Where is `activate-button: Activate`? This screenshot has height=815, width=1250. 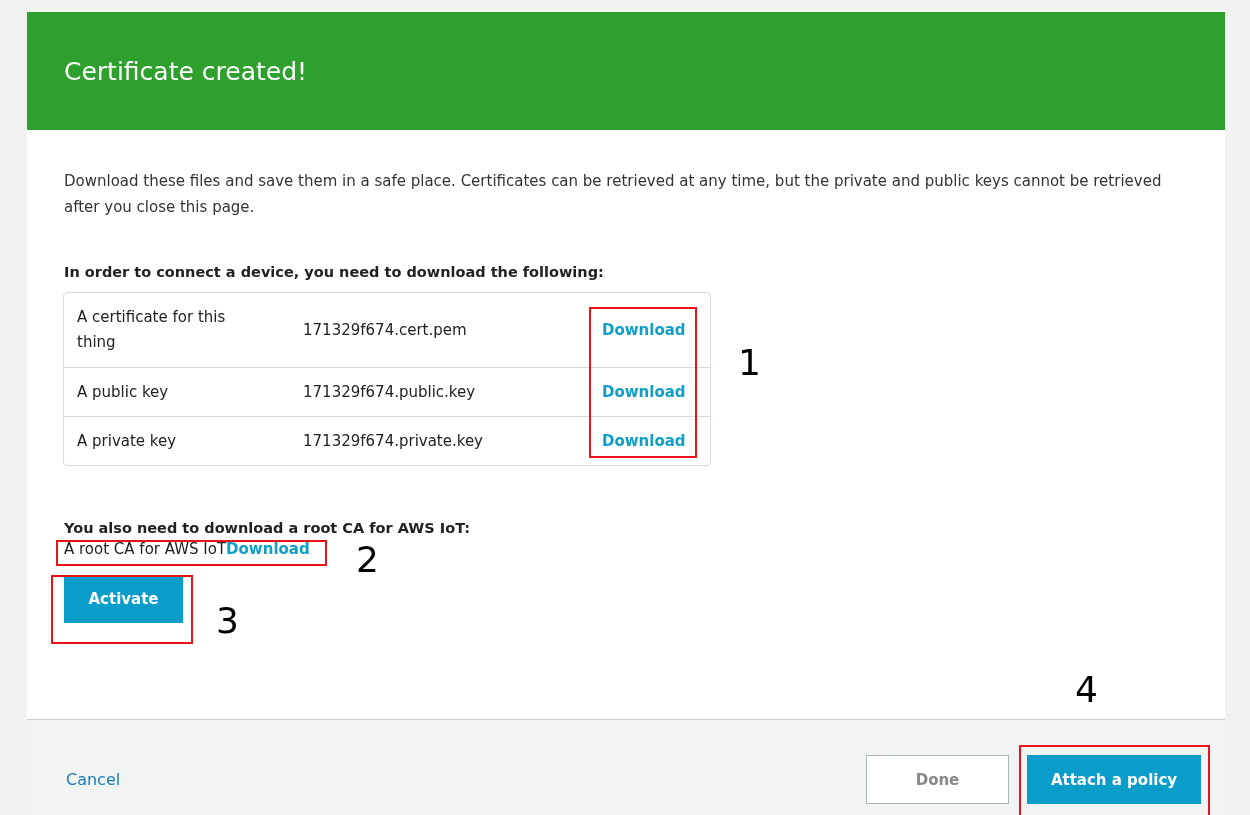 activate-button: Activate is located at coordinates (123, 599).